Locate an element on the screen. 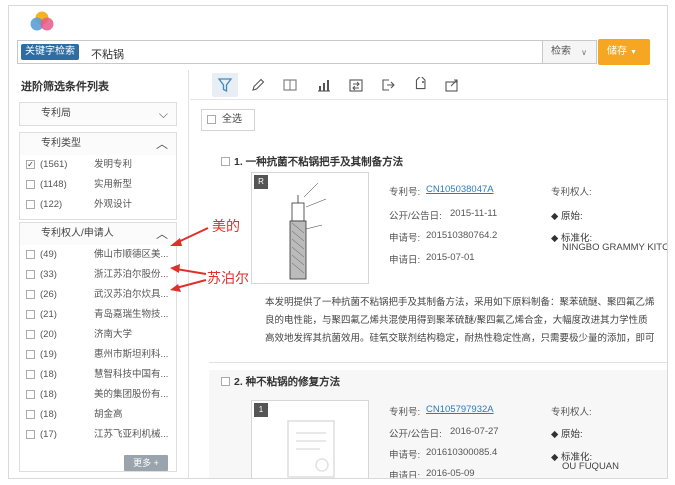  annotation-arrows is located at coordinates (189, 259).